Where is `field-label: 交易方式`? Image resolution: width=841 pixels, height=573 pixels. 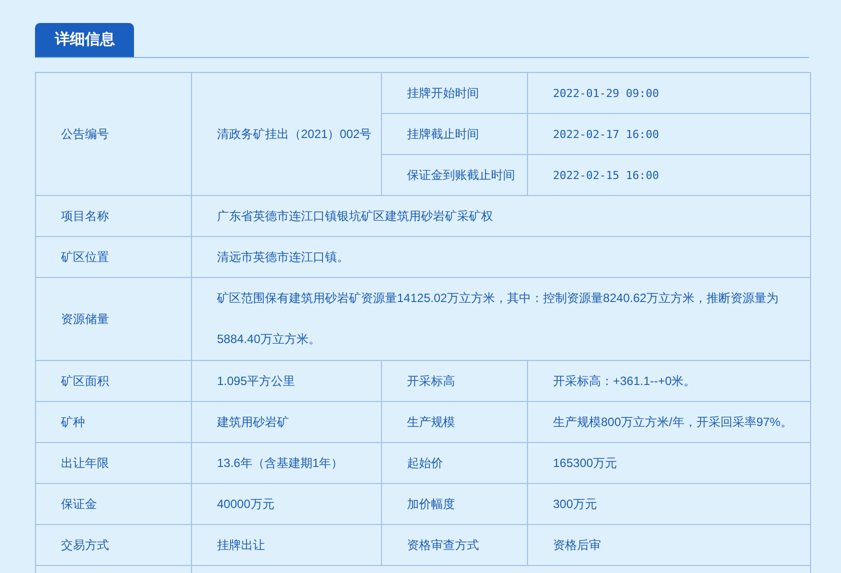 field-label: 交易方式 is located at coordinates (114, 545).